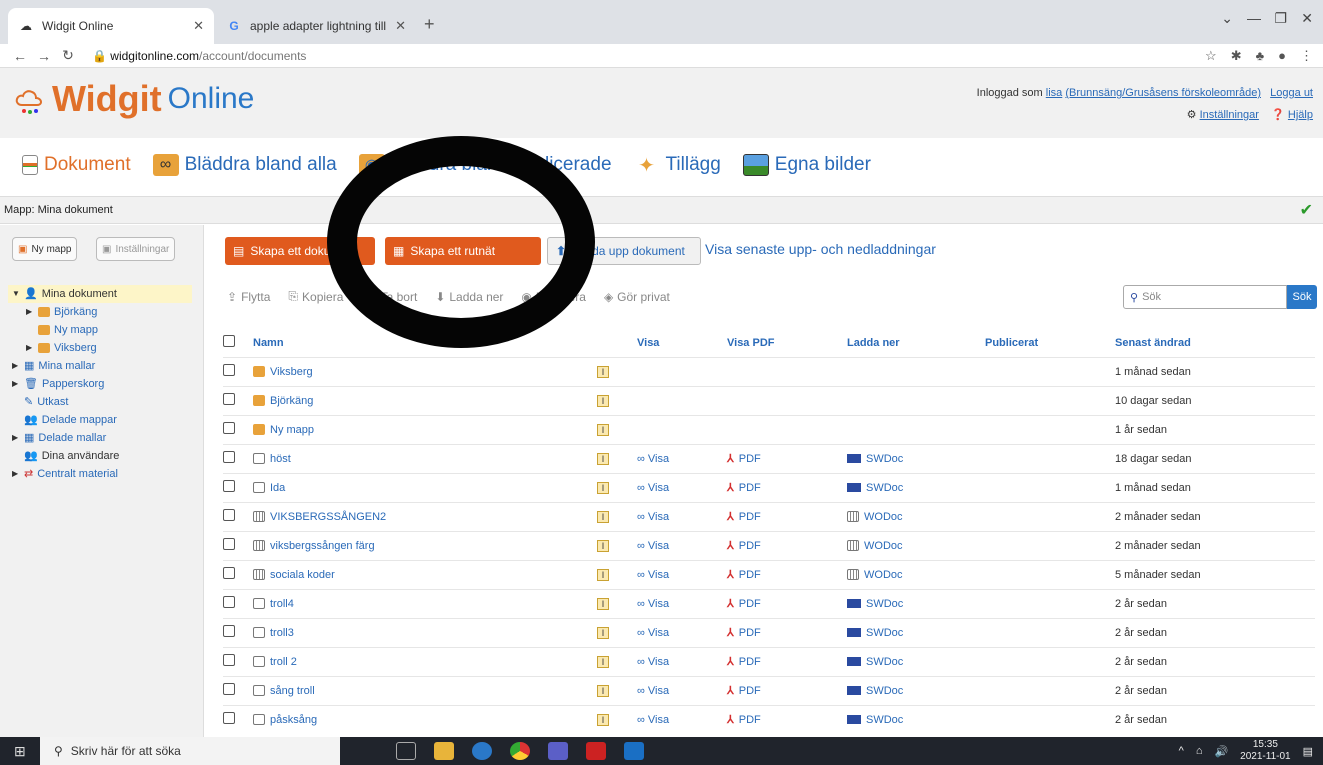 The width and height of the screenshot is (1323, 765). Describe the element at coordinates (553, 296) in the screenshot. I see `publish-button: ◉ Publicera` at that location.